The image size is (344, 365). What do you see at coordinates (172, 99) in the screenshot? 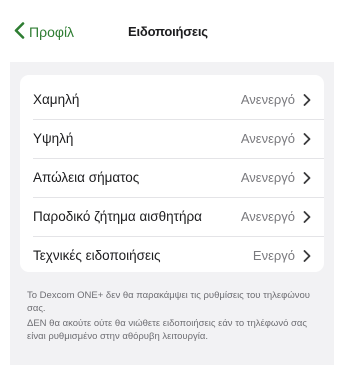
I see `setting-row-low: Χαμηλή Ανενεργό` at bounding box center [172, 99].